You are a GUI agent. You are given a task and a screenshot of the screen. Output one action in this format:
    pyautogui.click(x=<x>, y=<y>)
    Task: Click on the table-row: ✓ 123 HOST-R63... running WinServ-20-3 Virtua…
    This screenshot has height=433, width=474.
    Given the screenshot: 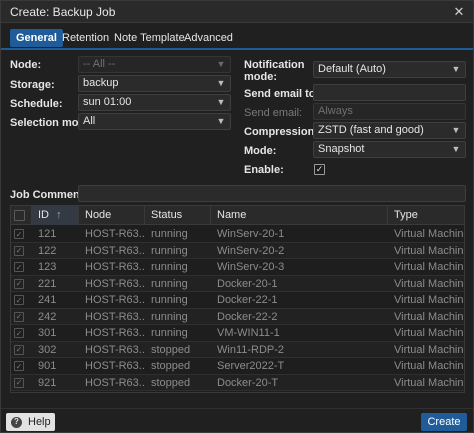 What is the action you would take?
    pyautogui.click(x=238, y=267)
    